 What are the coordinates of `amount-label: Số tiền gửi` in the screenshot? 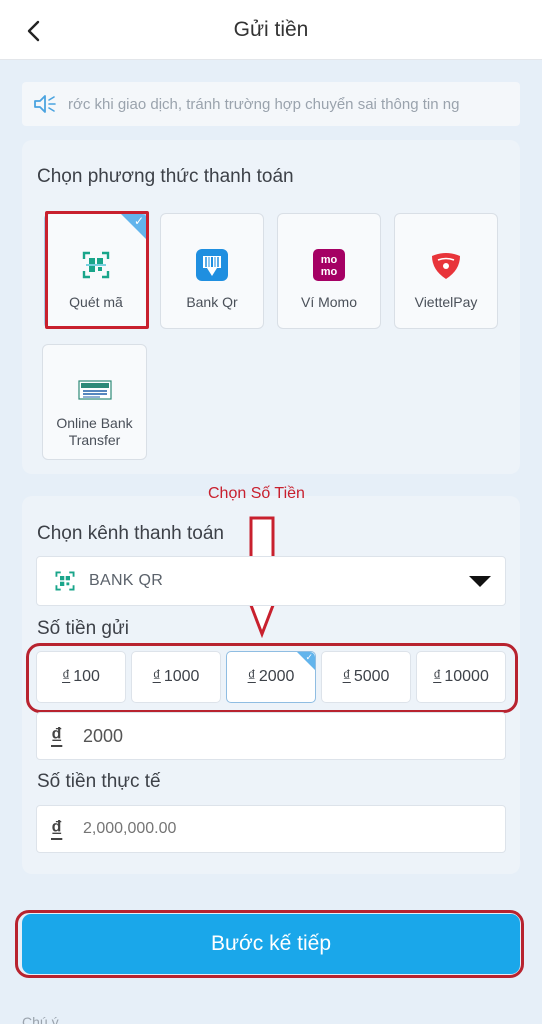 It's located at (83, 628).